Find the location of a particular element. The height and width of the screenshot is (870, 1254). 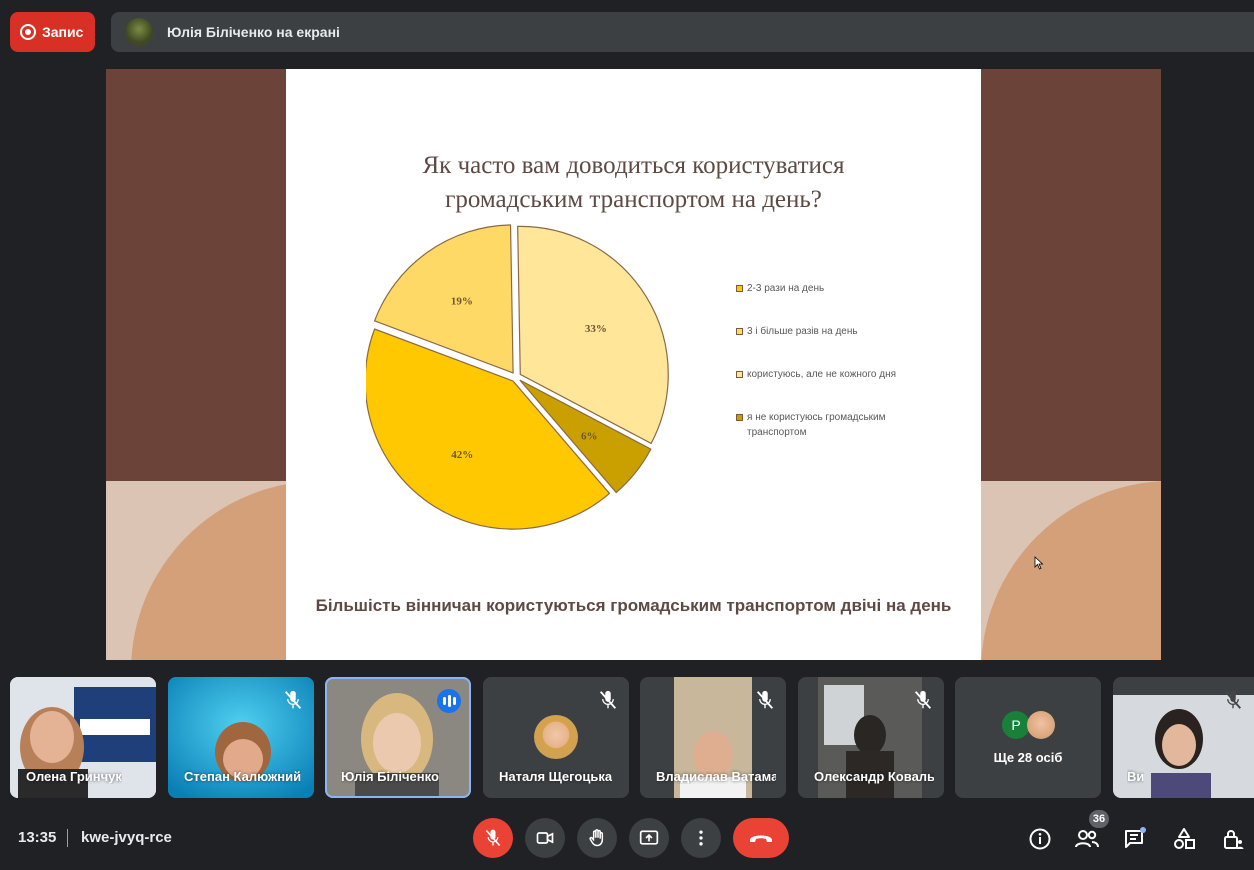

host-controls-button is located at coordinates (1233, 839).